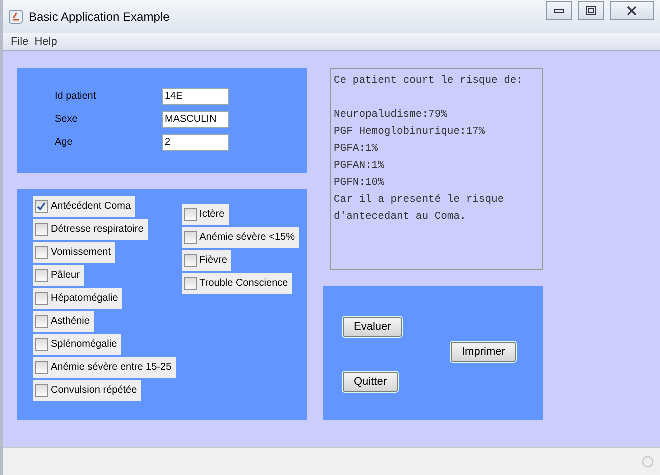 The image size is (660, 475). I want to click on minimize-icon, so click(559, 10).